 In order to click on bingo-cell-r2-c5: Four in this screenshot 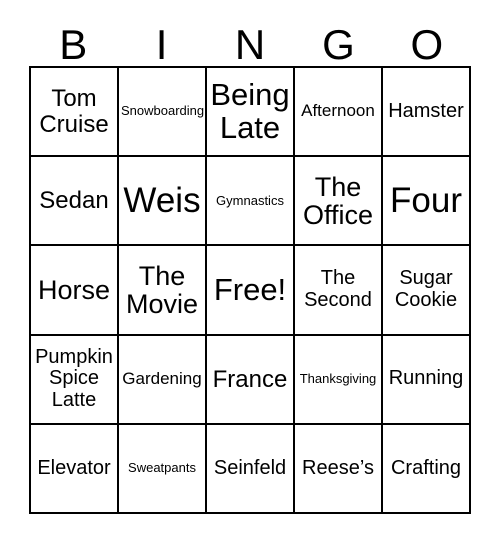, I will do `click(427, 202)`.